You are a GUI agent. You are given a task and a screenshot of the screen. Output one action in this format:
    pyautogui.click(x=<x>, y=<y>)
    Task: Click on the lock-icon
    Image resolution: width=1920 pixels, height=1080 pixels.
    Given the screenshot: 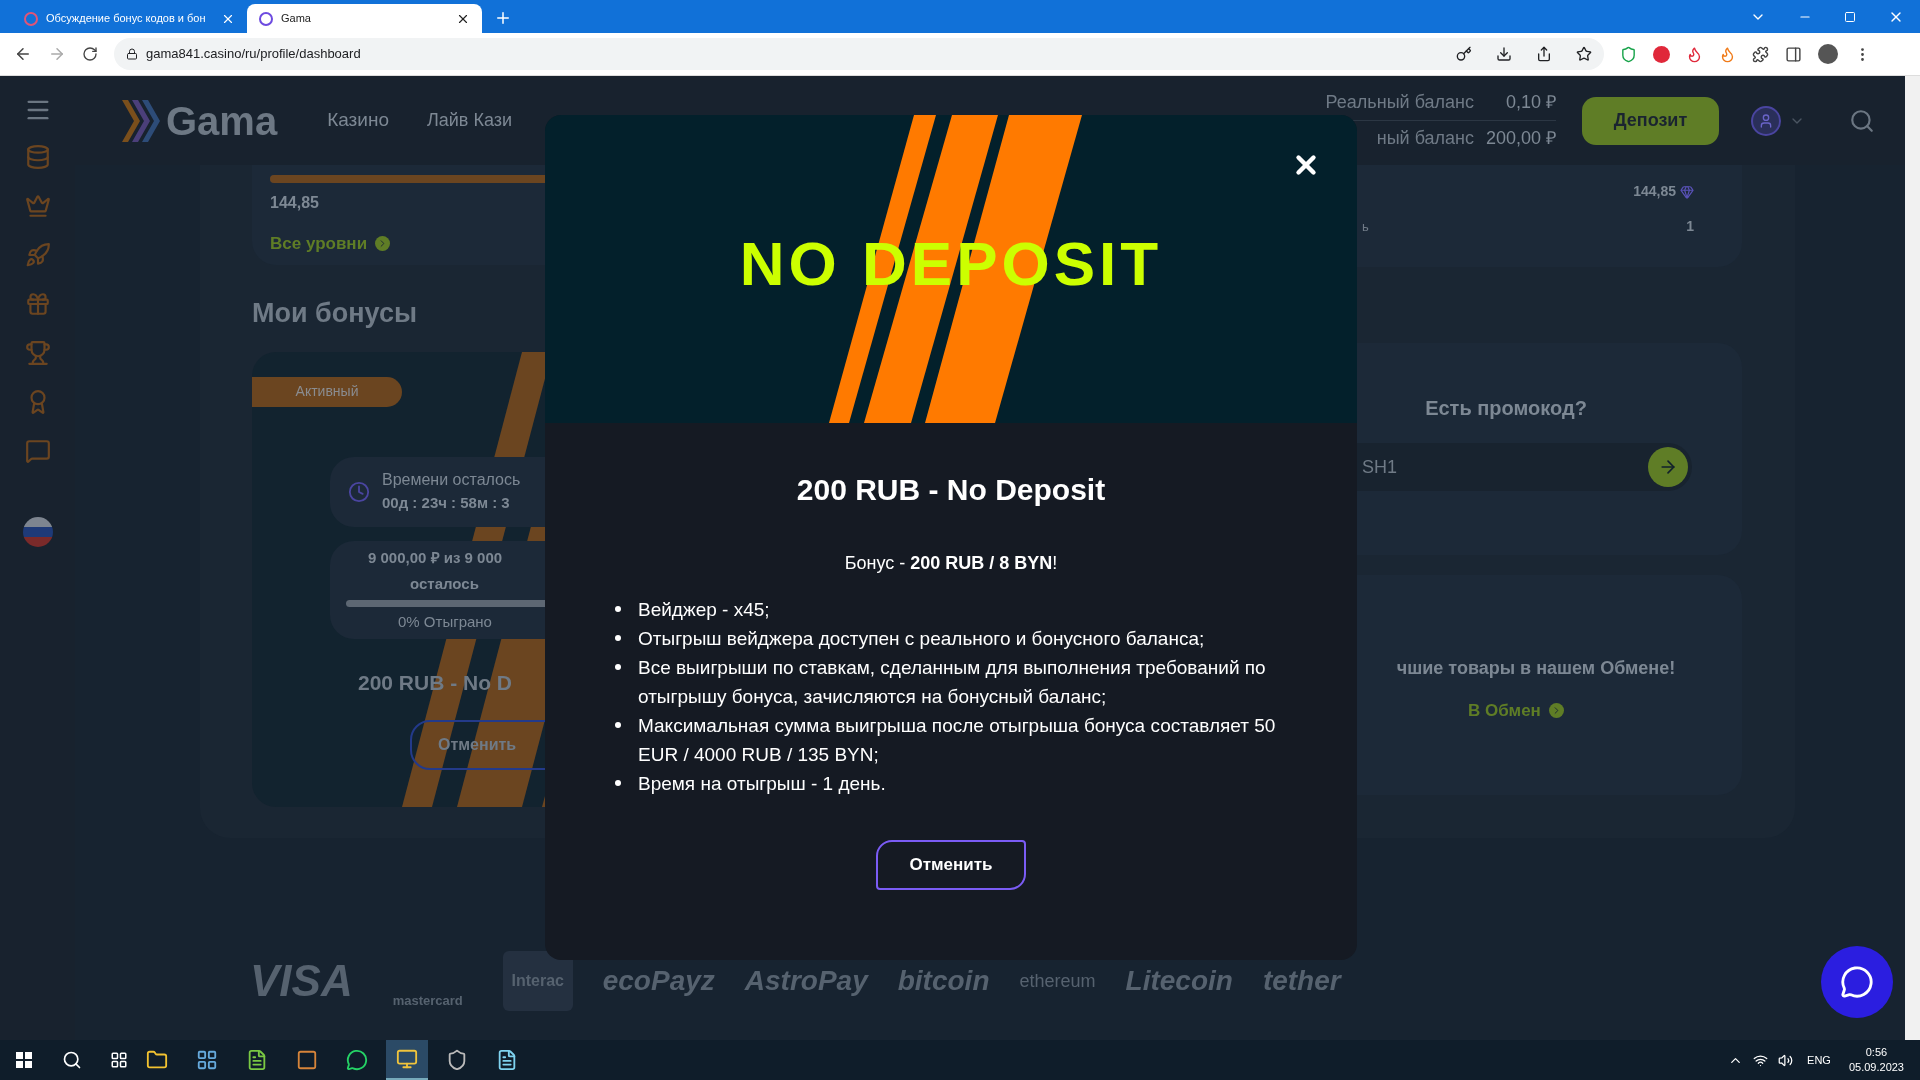 What is the action you would take?
    pyautogui.click(x=132, y=54)
    